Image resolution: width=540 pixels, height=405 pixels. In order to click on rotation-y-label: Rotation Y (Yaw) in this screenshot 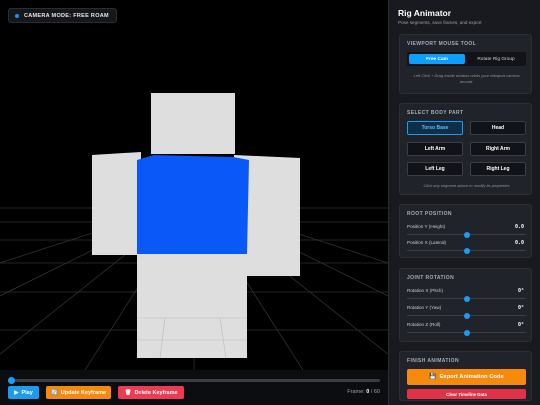, I will do `click(424, 307)`.